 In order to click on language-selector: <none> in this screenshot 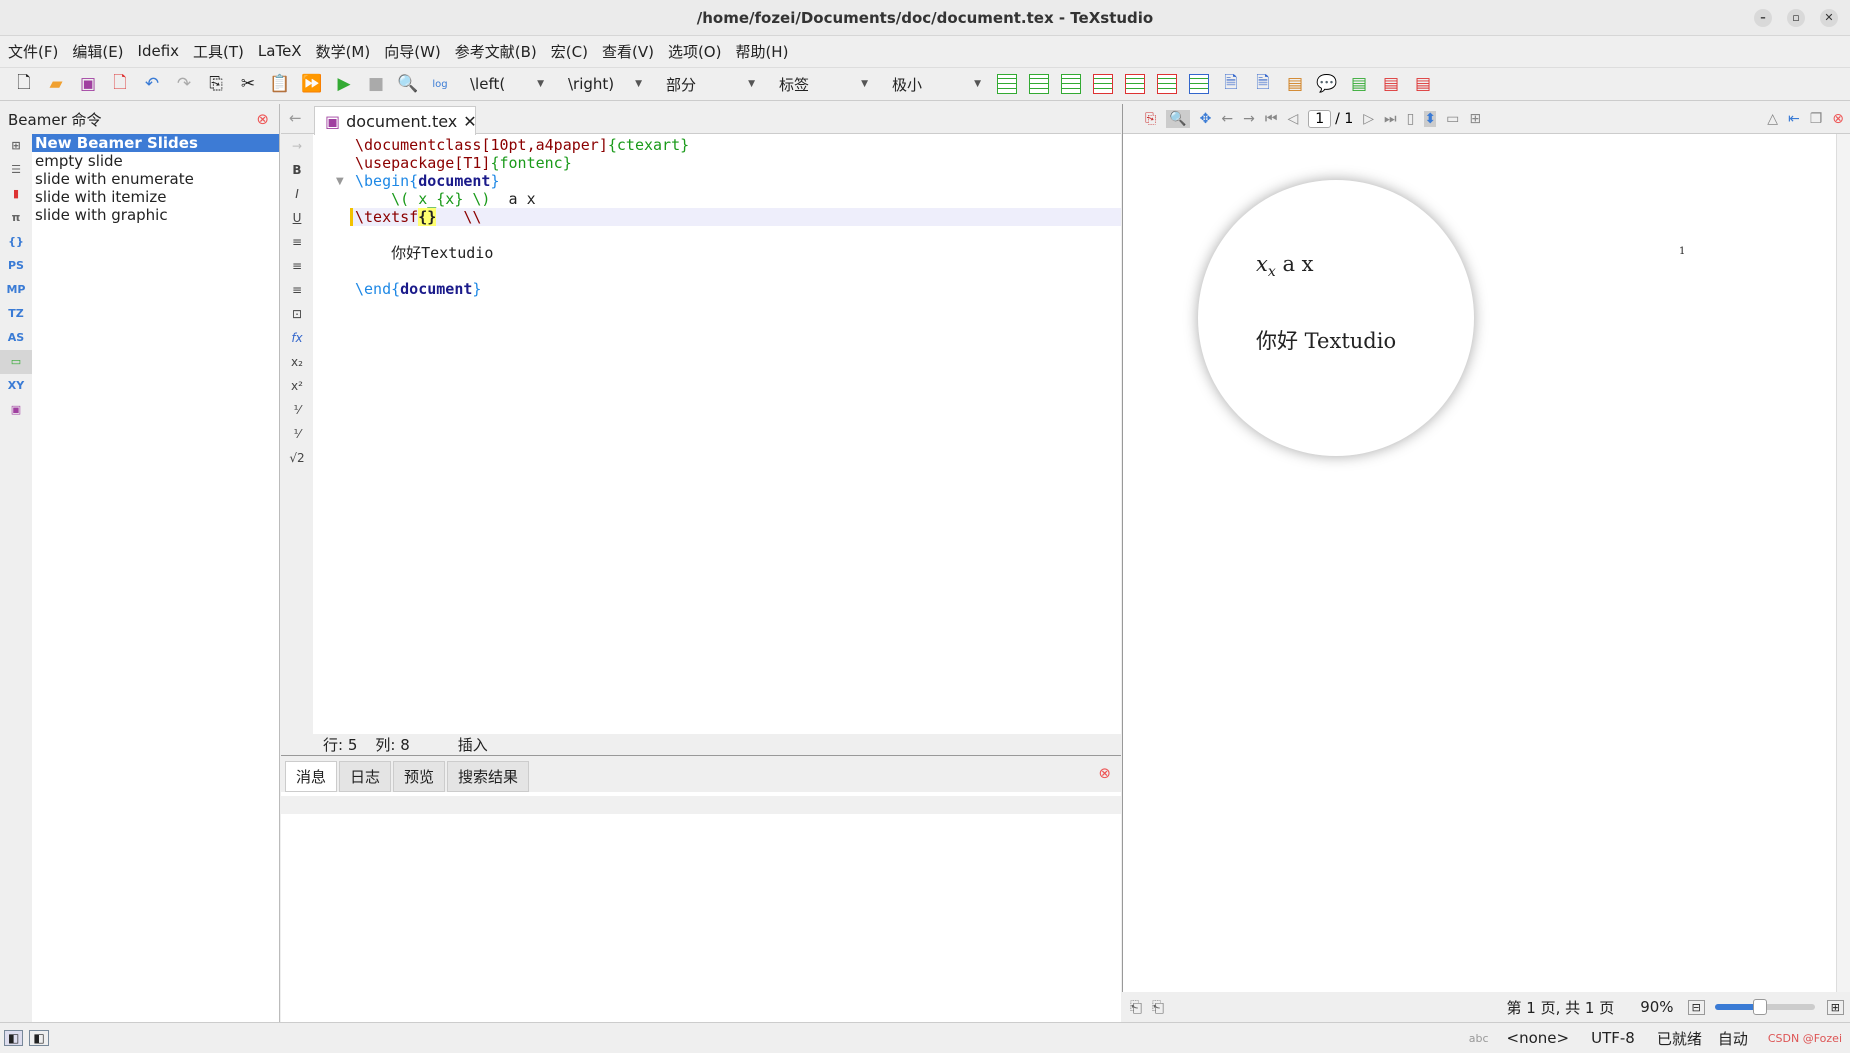, I will do `click(1538, 1038)`.